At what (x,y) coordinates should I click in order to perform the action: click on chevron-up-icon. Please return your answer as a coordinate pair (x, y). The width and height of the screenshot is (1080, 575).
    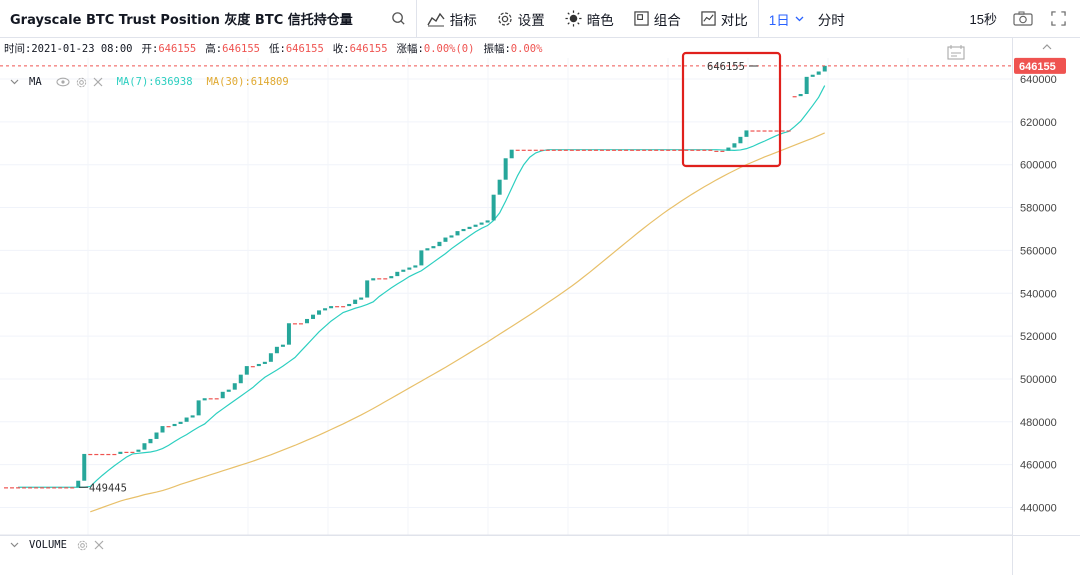
    Looking at the image, I should click on (1047, 47).